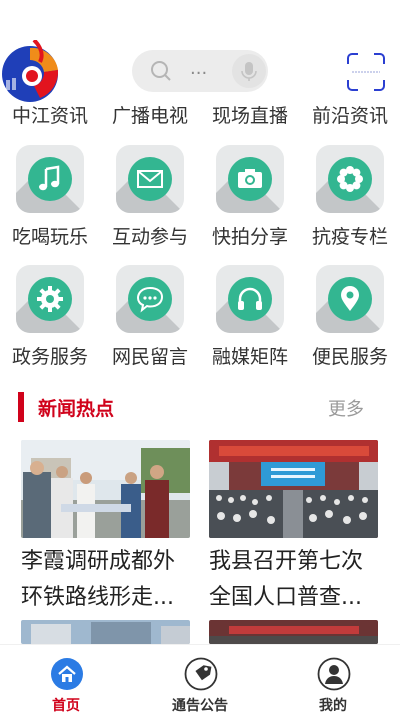  I want to click on location-pin-icon, so click(350, 298).